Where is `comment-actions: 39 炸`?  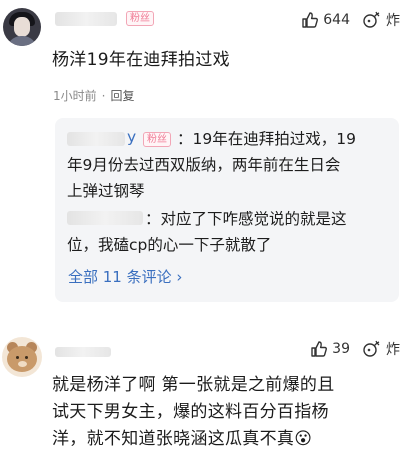 comment-actions: 39 炸 is located at coordinates (349, 349).